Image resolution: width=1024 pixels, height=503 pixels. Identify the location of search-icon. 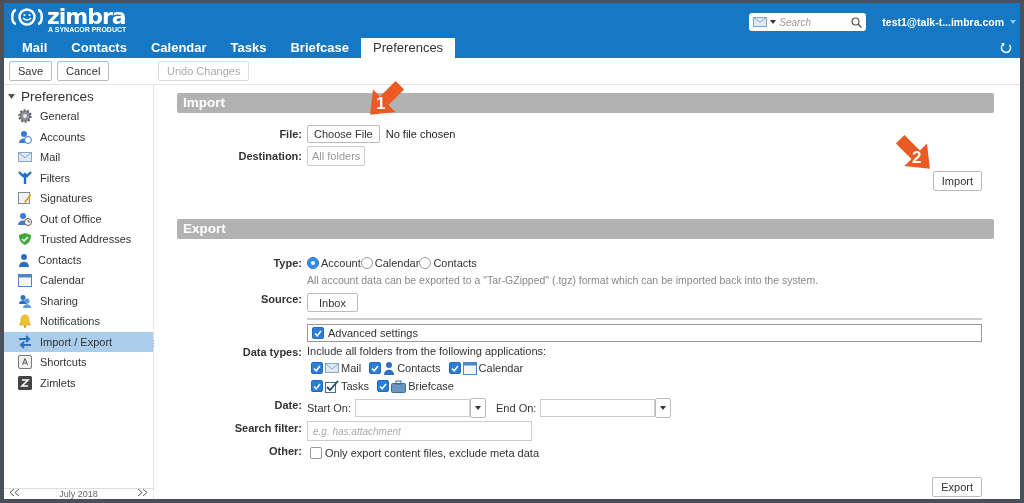
(857, 22).